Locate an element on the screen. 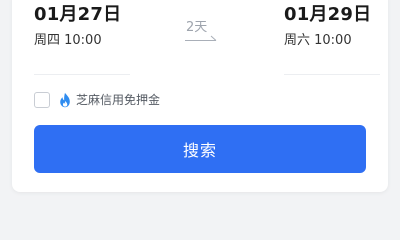  return-date: 01月29日 is located at coordinates (328, 14).